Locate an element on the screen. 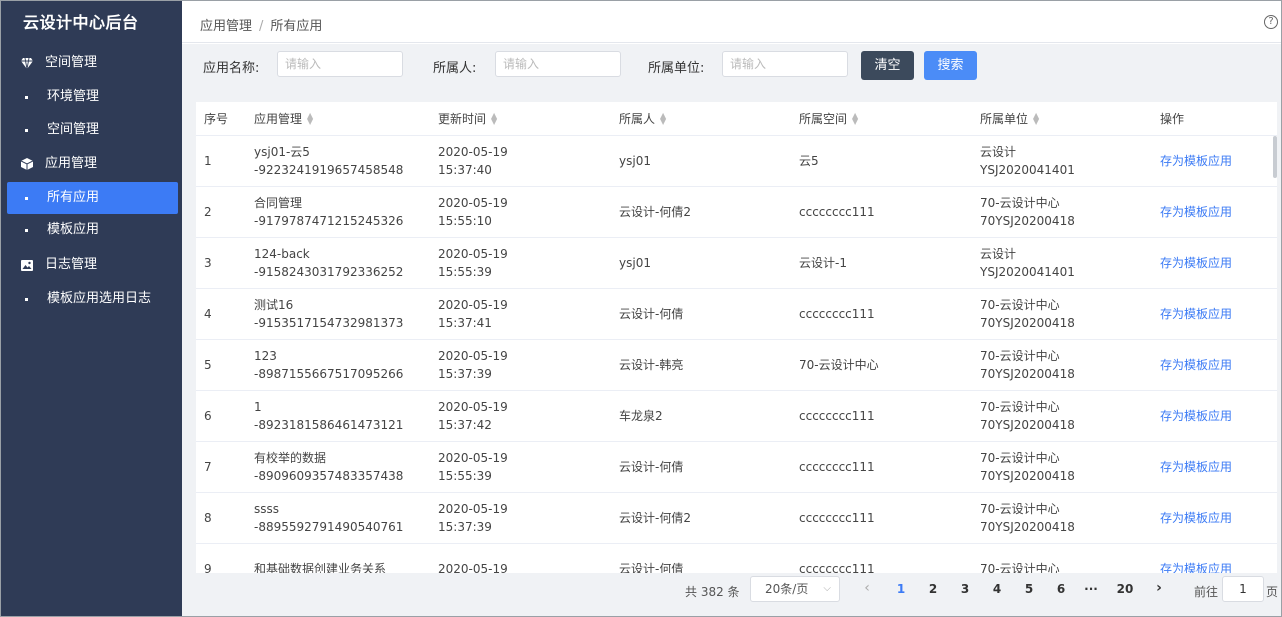 The image size is (1282, 617). page-2: 2 is located at coordinates (933, 589).